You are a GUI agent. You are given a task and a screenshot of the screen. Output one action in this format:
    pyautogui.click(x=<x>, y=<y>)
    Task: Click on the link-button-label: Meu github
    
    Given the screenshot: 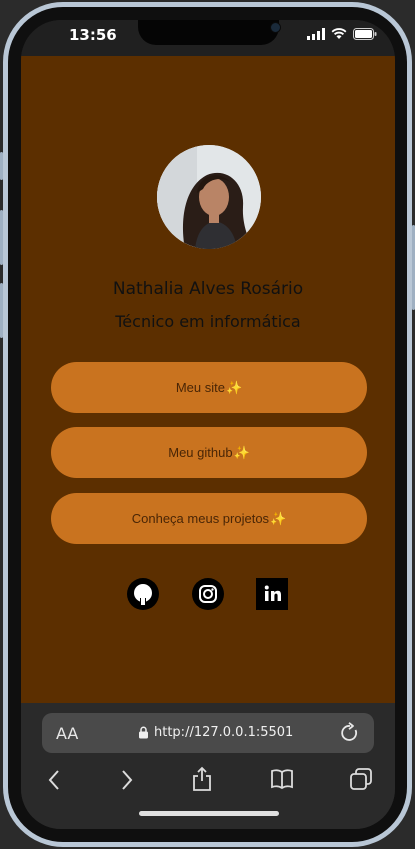 What is the action you would take?
    pyautogui.click(x=200, y=452)
    